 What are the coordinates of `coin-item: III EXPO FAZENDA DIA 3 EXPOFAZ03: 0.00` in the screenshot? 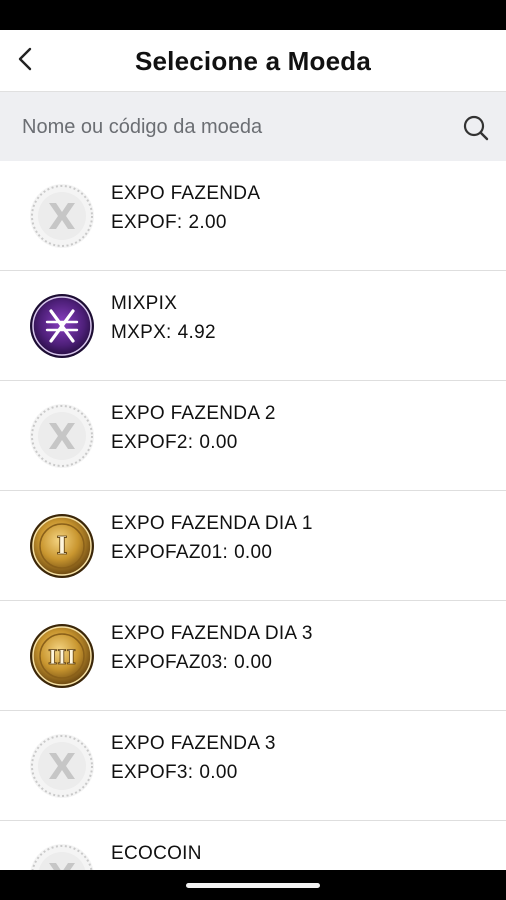 It's located at (253, 656).